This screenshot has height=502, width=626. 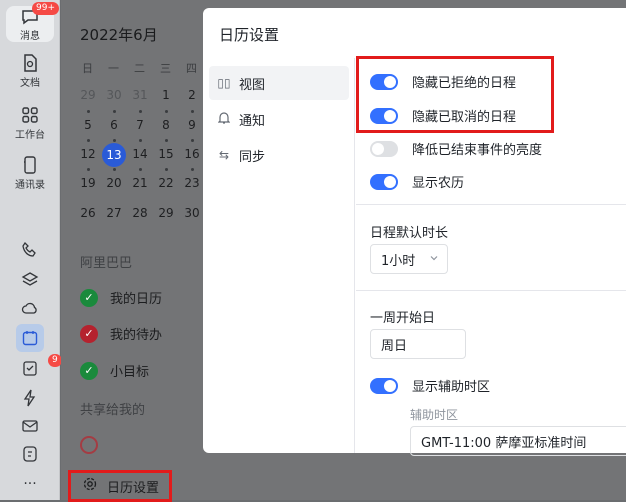 I want to click on lightning-icon, so click(x=30, y=398).